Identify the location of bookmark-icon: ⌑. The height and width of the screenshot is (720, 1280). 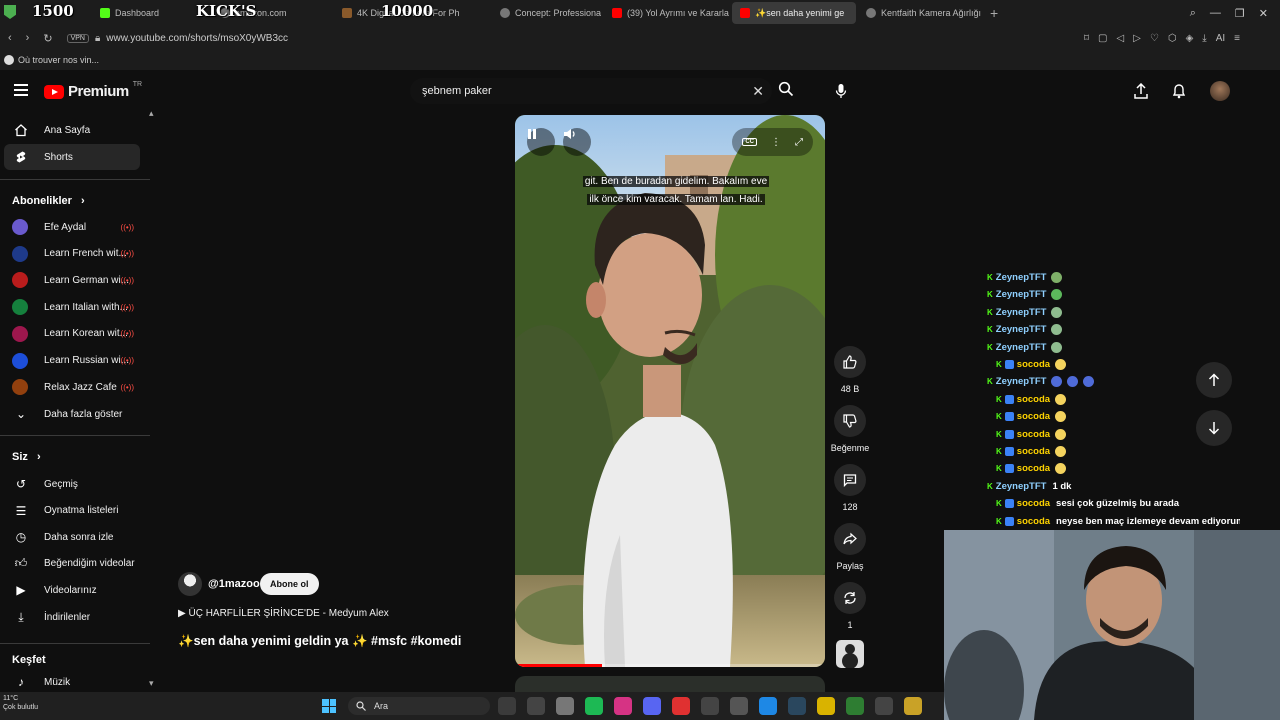
(1086, 38).